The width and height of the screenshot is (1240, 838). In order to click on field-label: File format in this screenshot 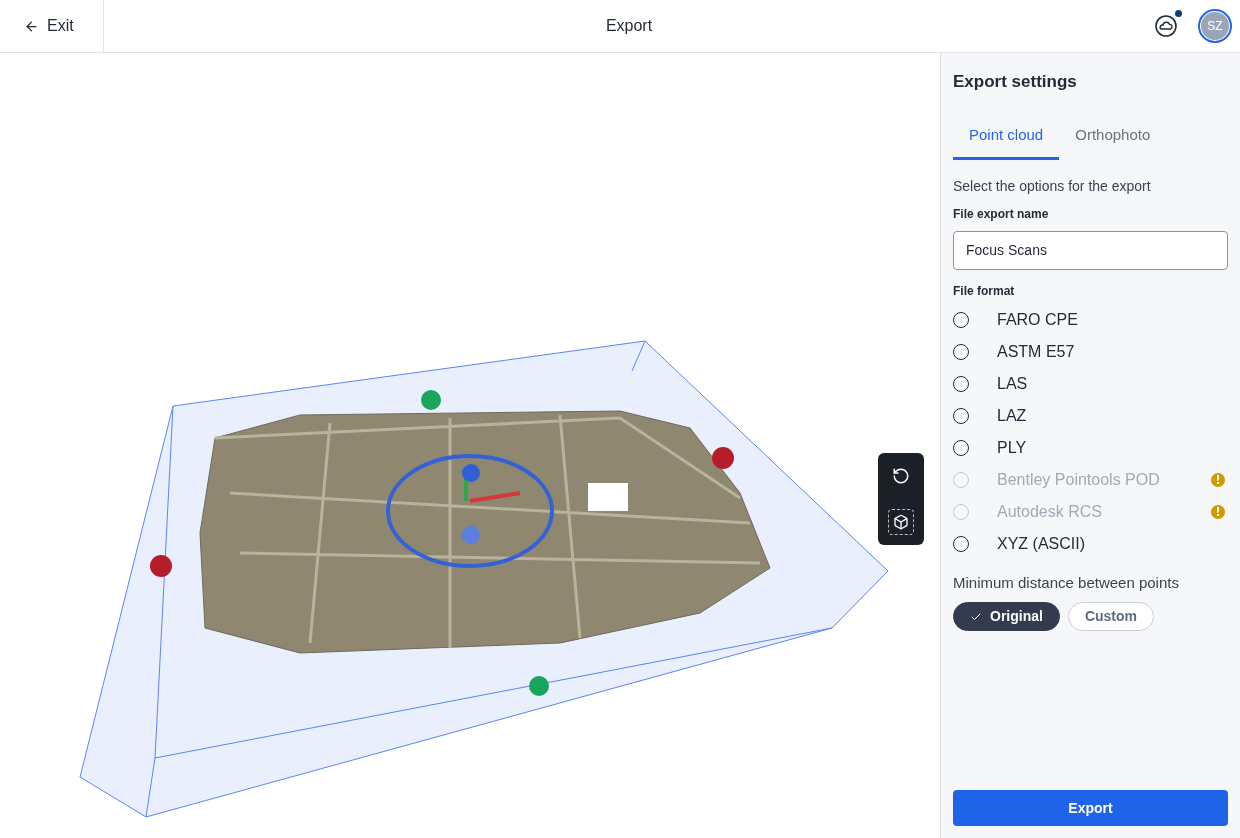, I will do `click(984, 291)`.